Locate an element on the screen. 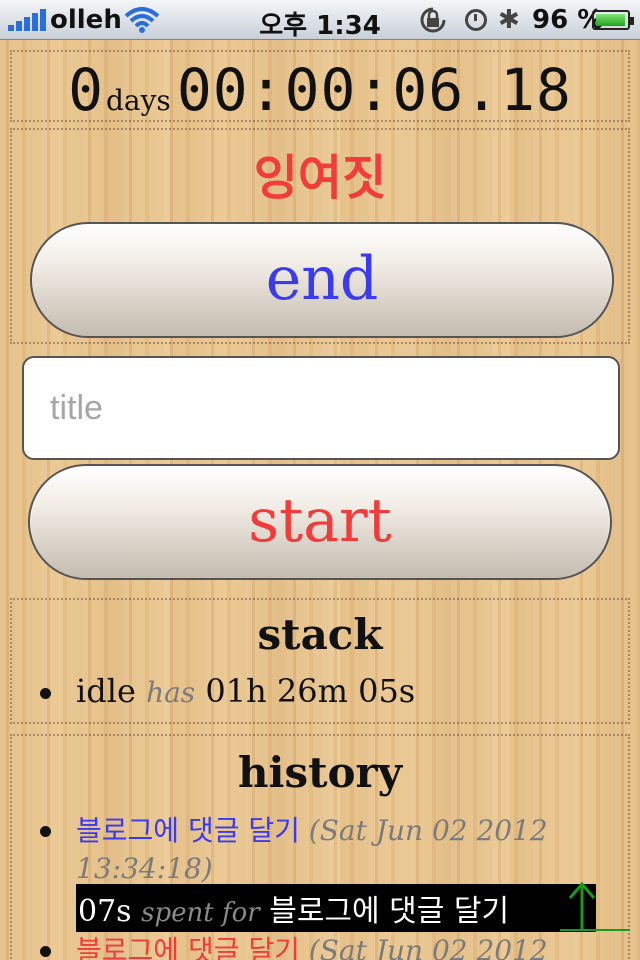  current-activity-title: 잉여짓 is located at coordinates (320, 178).